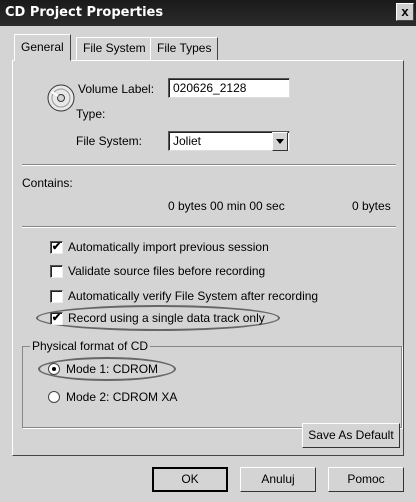 The image size is (416, 502). What do you see at coordinates (90, 346) in the screenshot?
I see `physical-format-title: Physical format of CD` at bounding box center [90, 346].